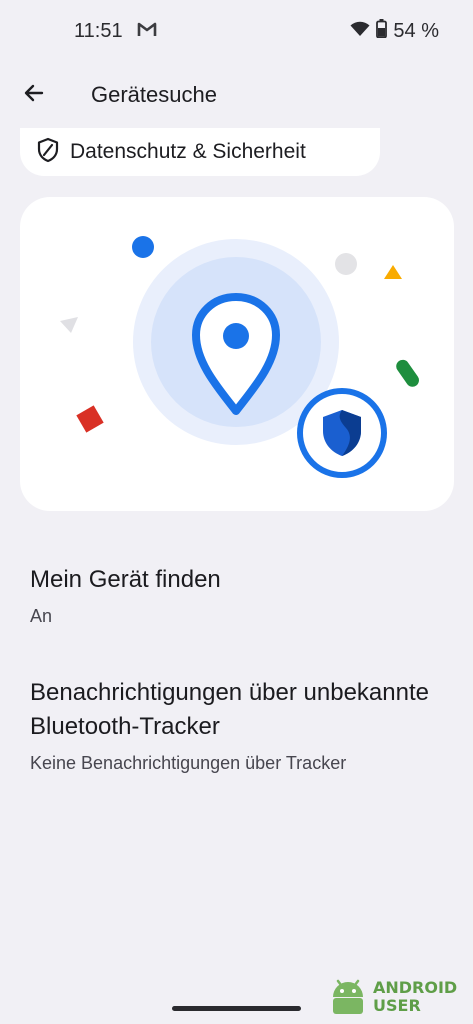 Image resolution: width=473 pixels, height=1024 pixels. I want to click on setting-find-my-device: Mein Gerät finden An, so click(240, 596).